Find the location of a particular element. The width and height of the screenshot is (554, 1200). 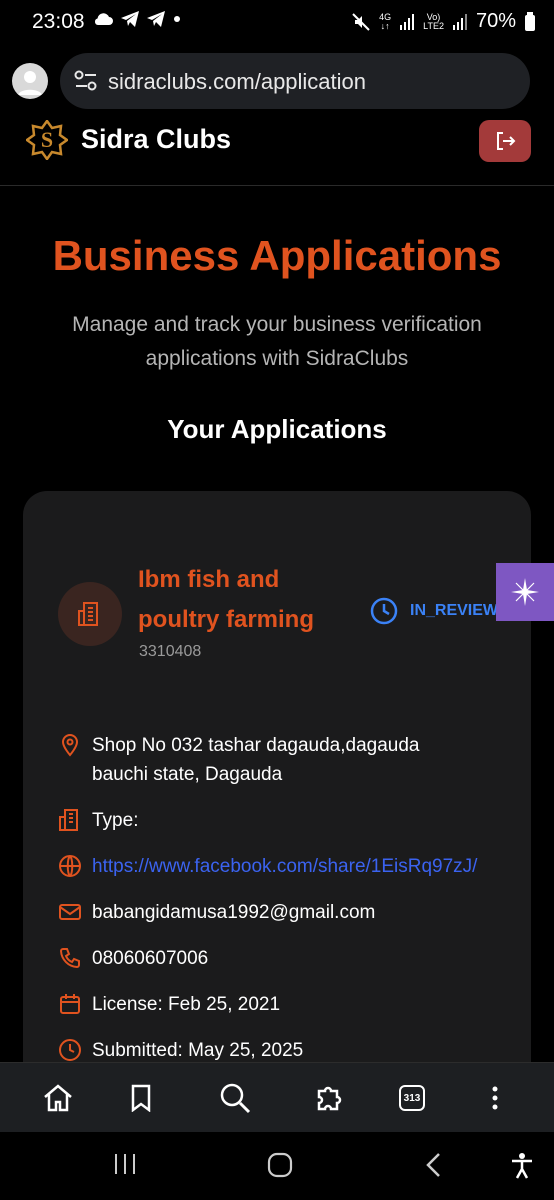

page-title: Business Applications is located at coordinates (277, 255).